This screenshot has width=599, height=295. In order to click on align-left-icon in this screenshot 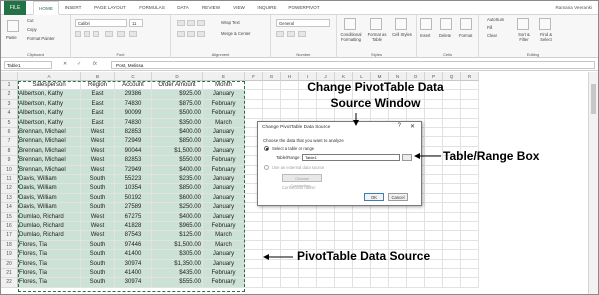, I will do `click(181, 34)`.